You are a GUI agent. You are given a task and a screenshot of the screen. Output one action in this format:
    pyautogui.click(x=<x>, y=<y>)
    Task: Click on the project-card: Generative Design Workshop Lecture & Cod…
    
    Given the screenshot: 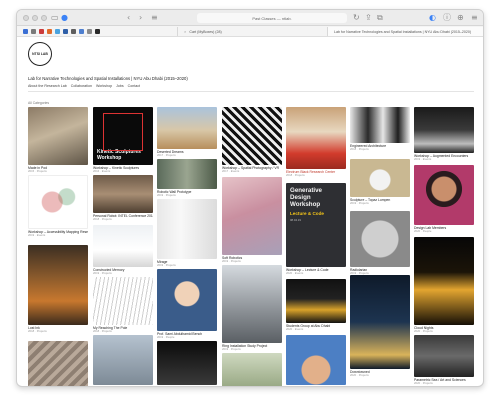 What is the action you would take?
    pyautogui.click(x=316, y=229)
    